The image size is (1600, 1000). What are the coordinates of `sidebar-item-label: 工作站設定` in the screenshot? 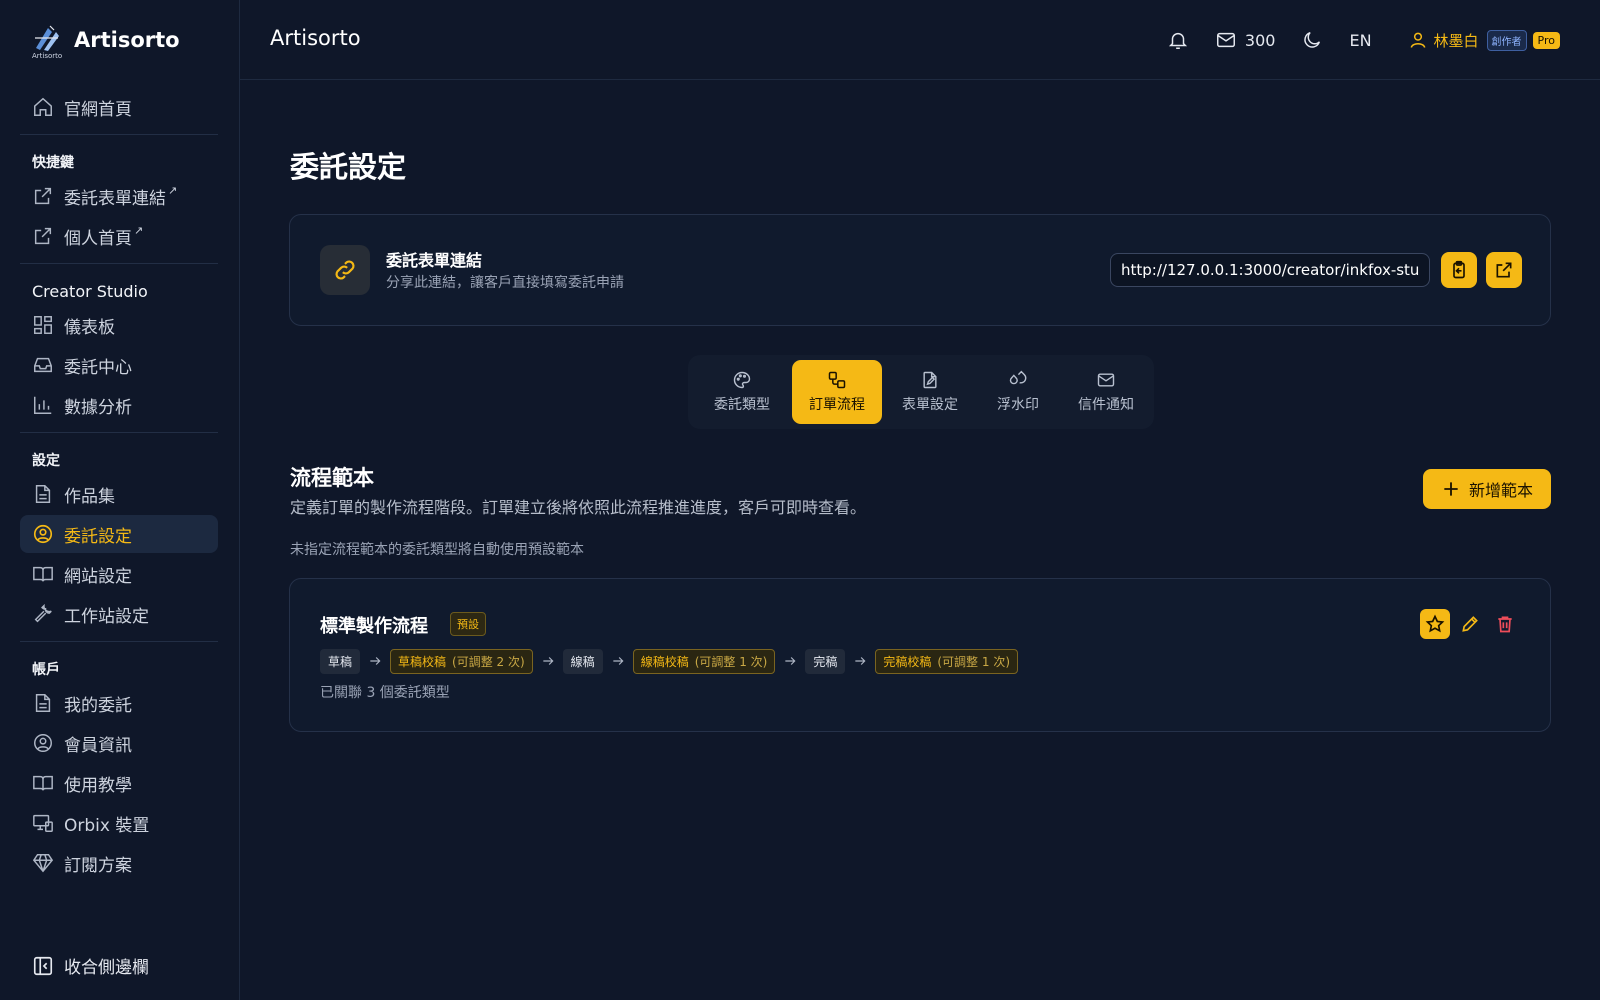 It's located at (106, 616).